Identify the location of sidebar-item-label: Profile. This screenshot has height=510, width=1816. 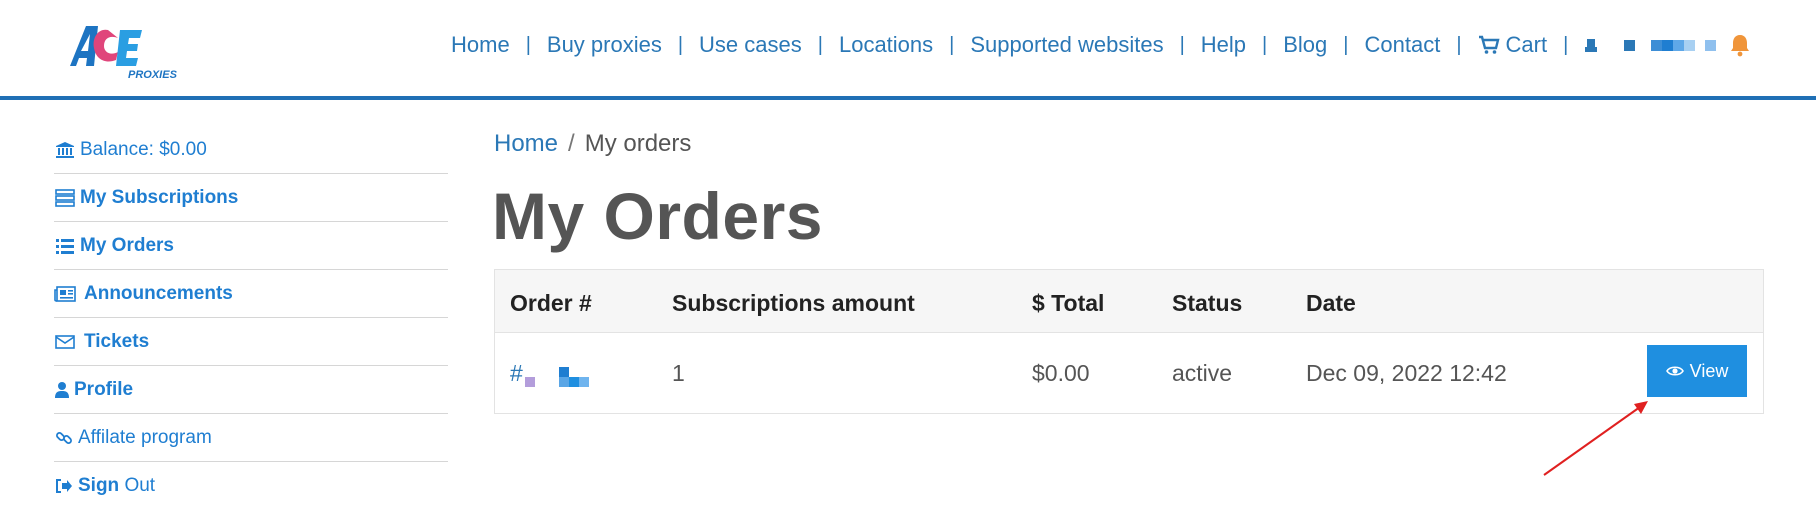
(104, 389).